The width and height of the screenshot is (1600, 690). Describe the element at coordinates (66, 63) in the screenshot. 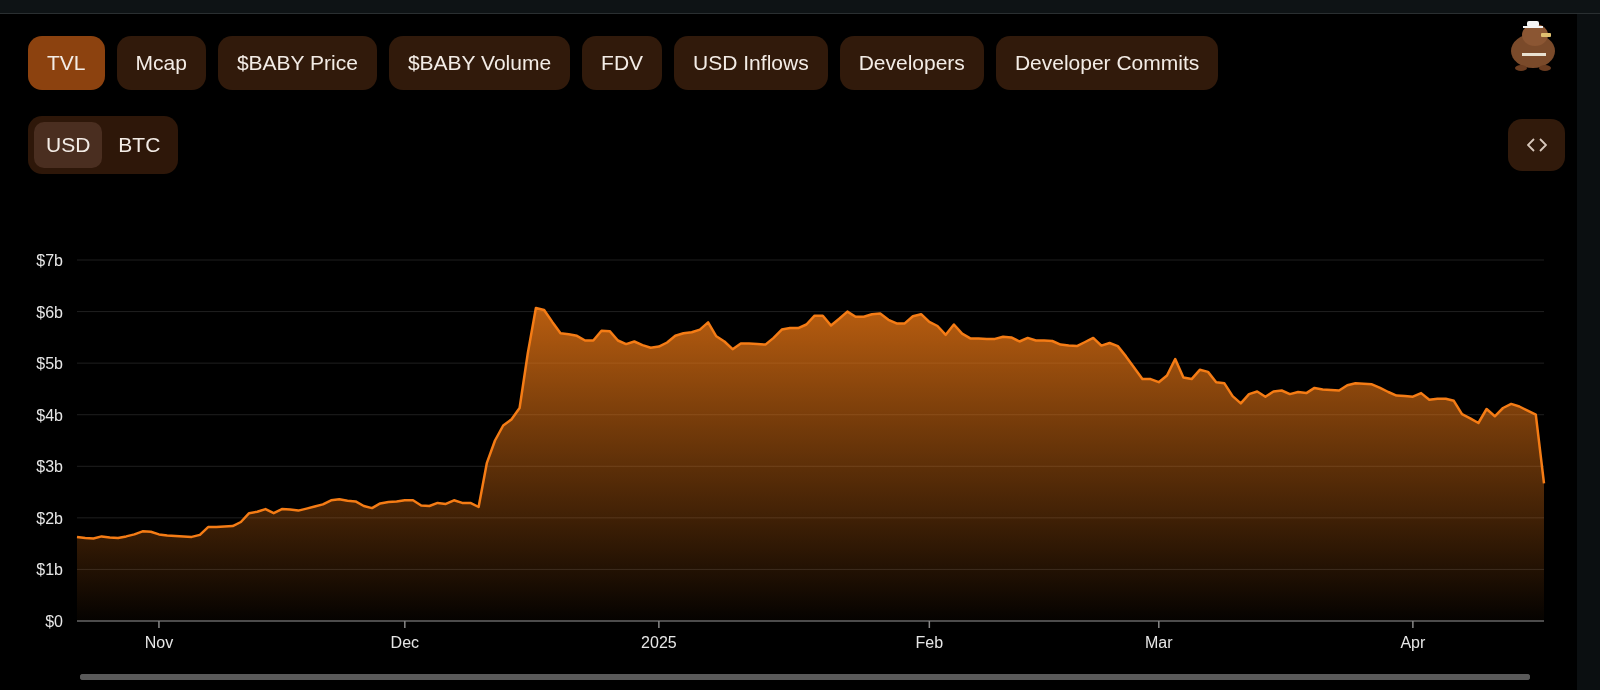

I see `metric-tab: TVL` at that location.